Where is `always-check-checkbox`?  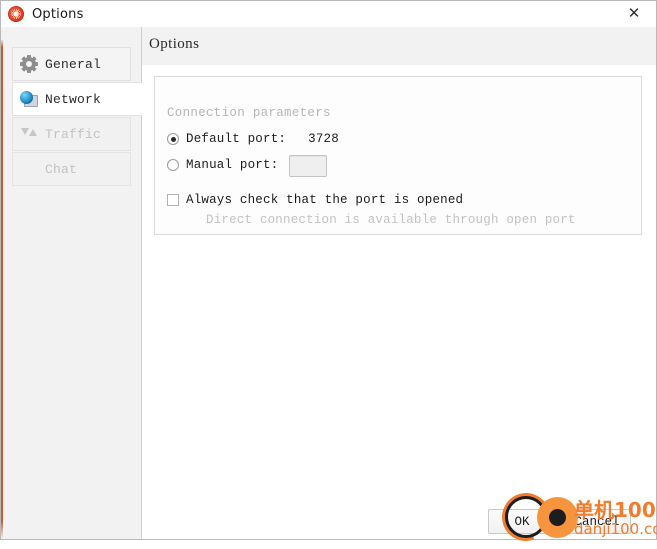
always-check-checkbox is located at coordinates (173, 200).